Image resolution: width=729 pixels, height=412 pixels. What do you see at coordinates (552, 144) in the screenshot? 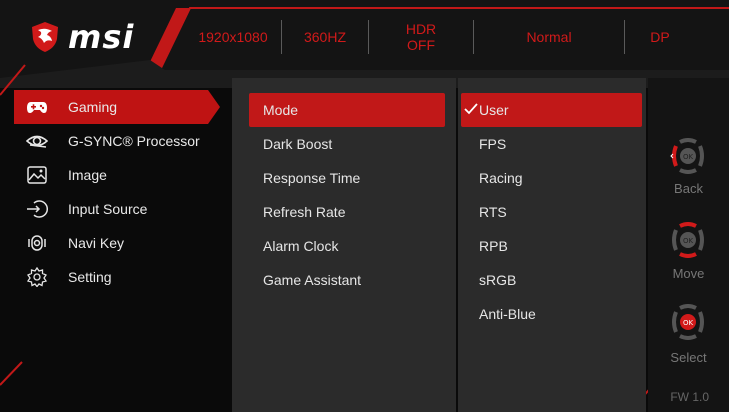
I see `option-item-fps: FPS` at bounding box center [552, 144].